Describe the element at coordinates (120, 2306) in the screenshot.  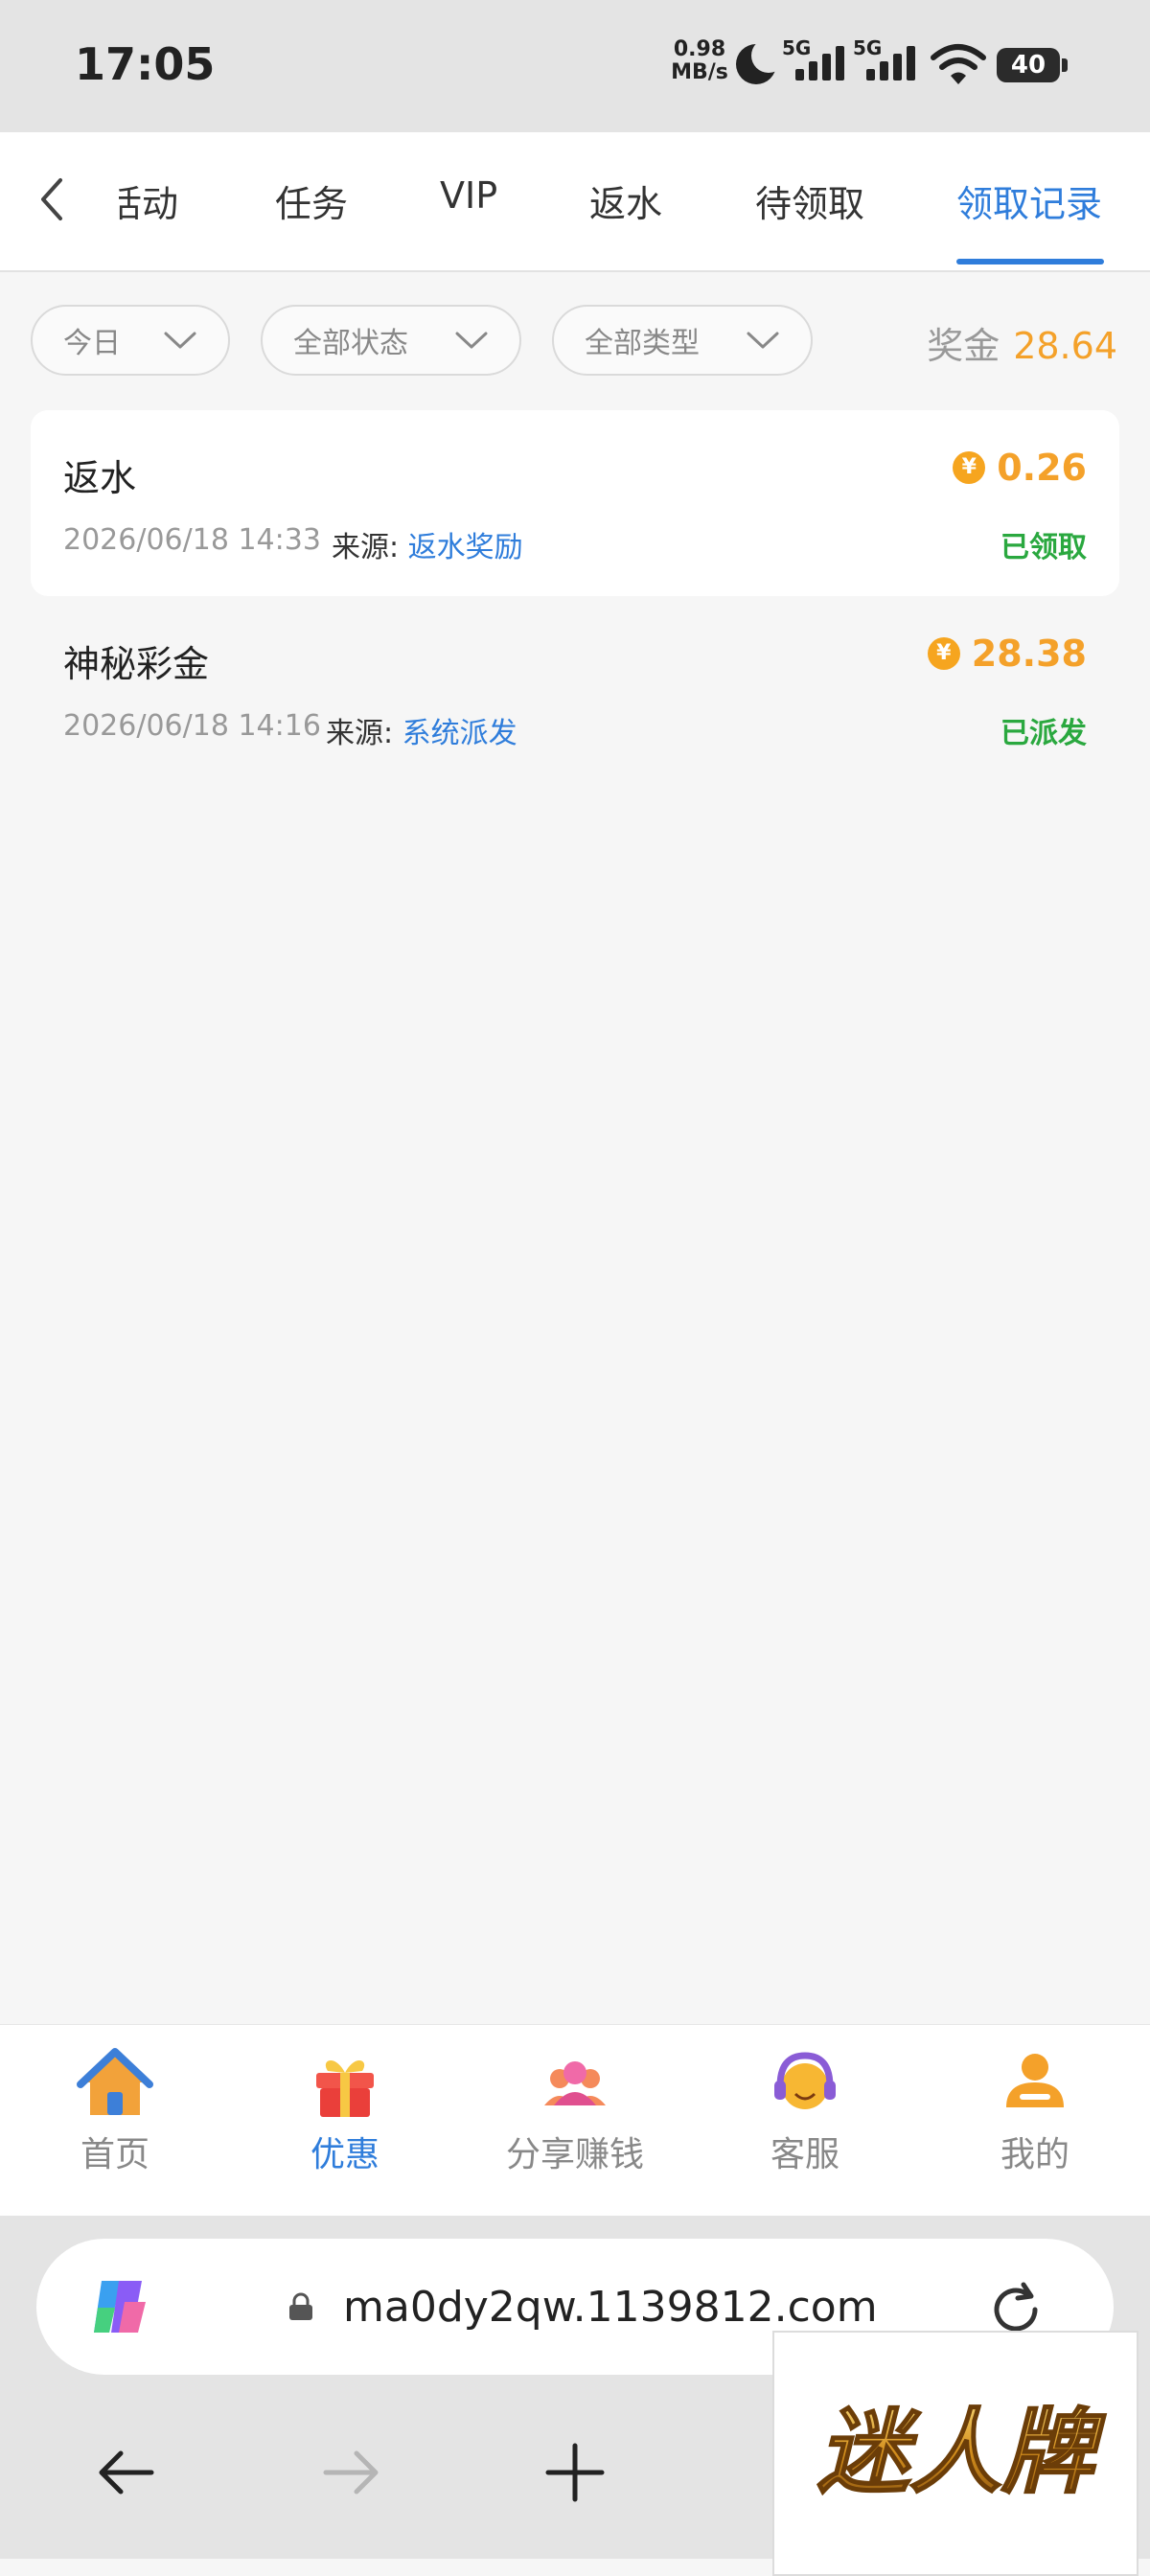
I see `copilot-icon` at that location.